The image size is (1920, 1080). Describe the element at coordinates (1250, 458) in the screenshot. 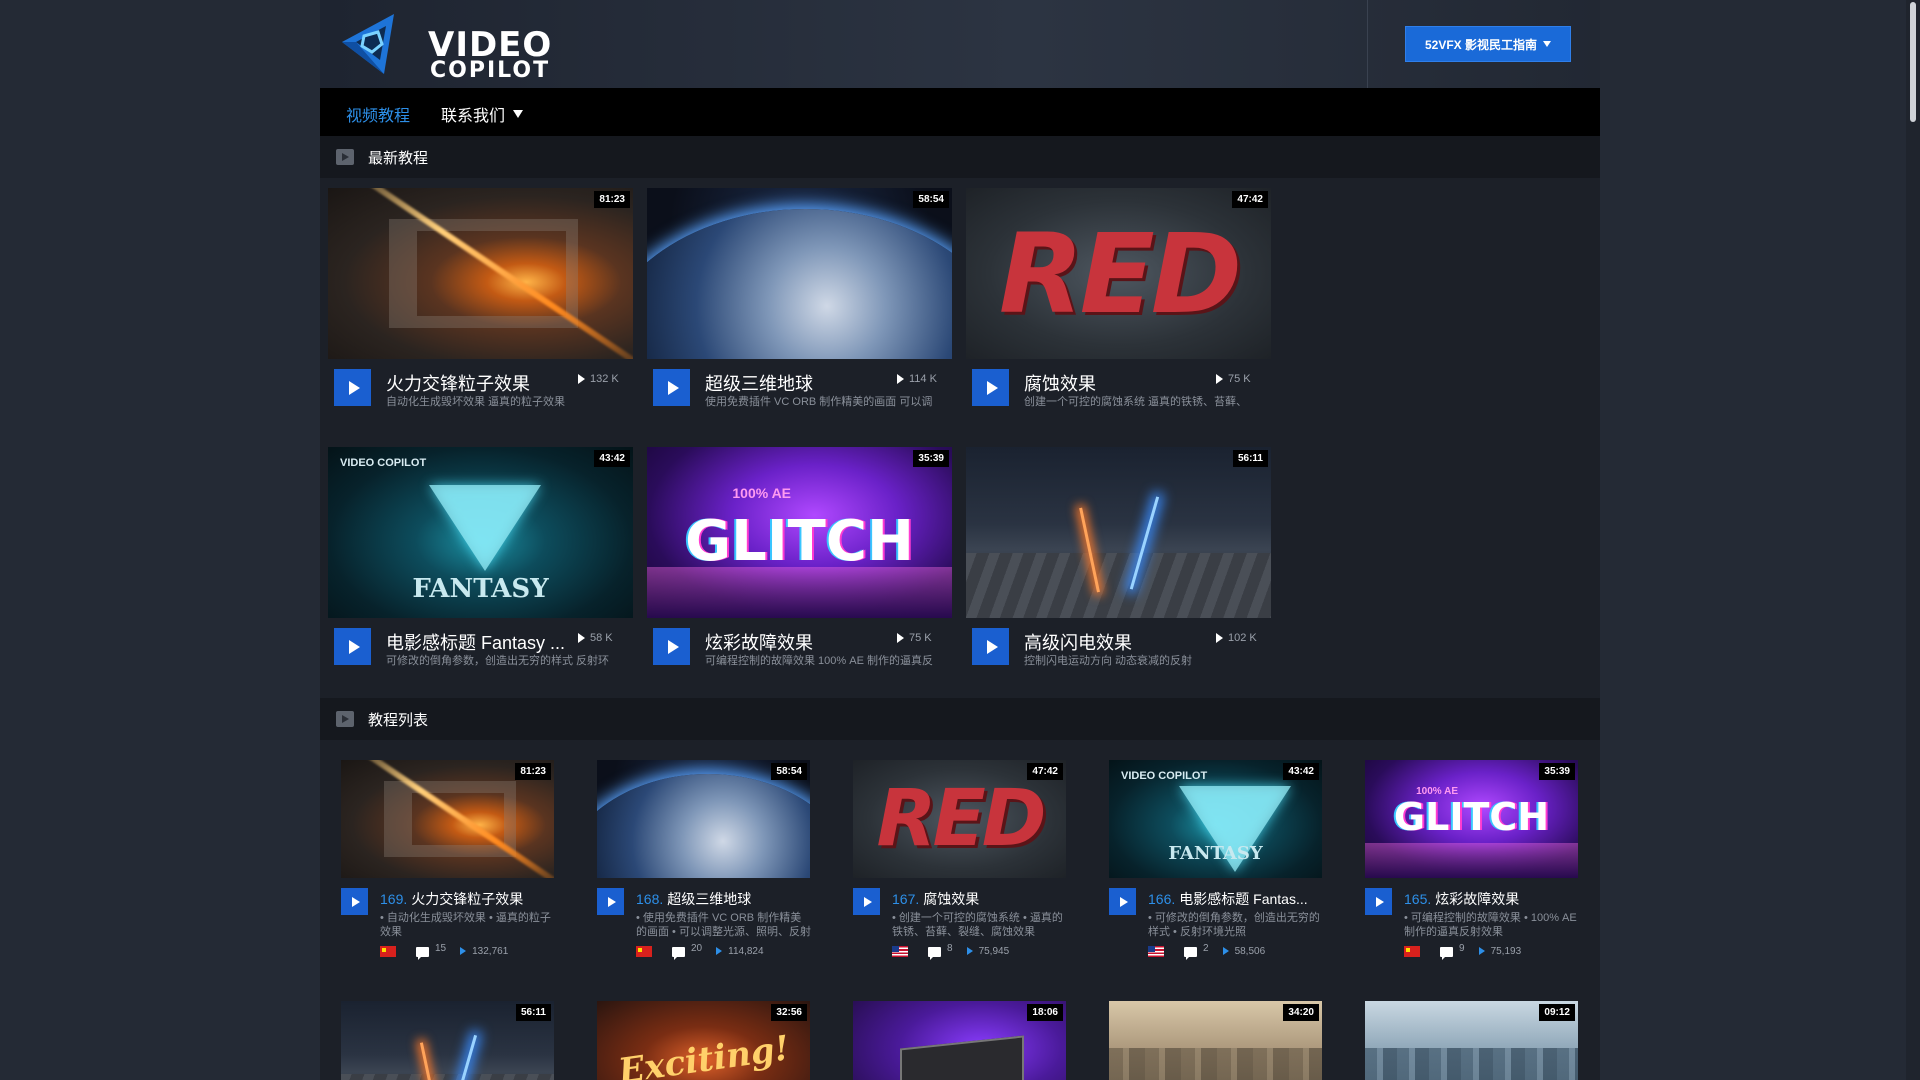

I see `duration-badge: 56:11` at that location.